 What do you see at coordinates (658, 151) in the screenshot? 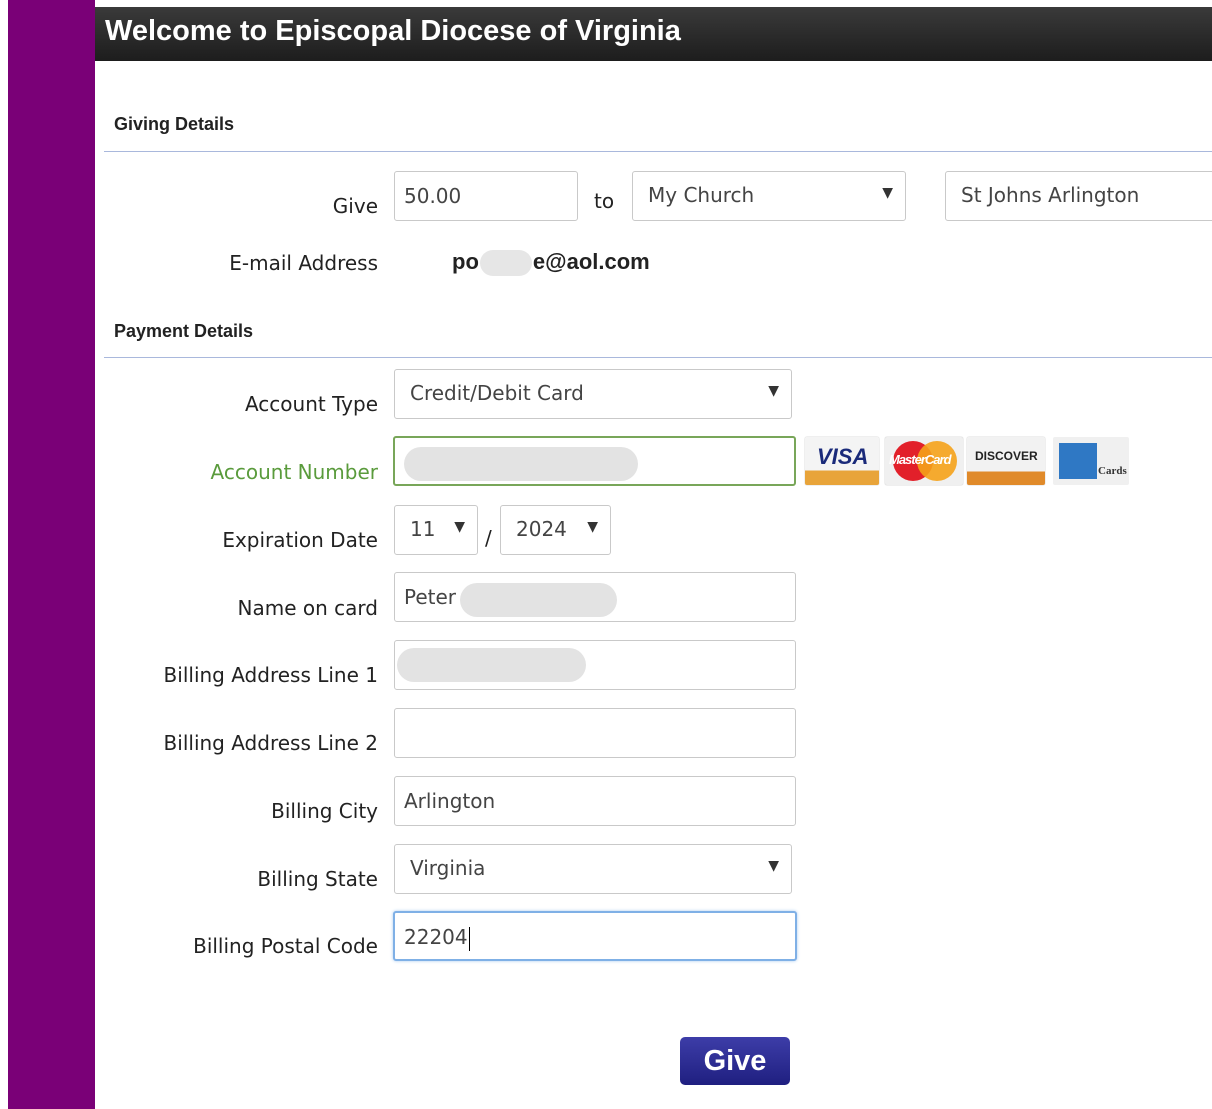
I see `giving-divider` at bounding box center [658, 151].